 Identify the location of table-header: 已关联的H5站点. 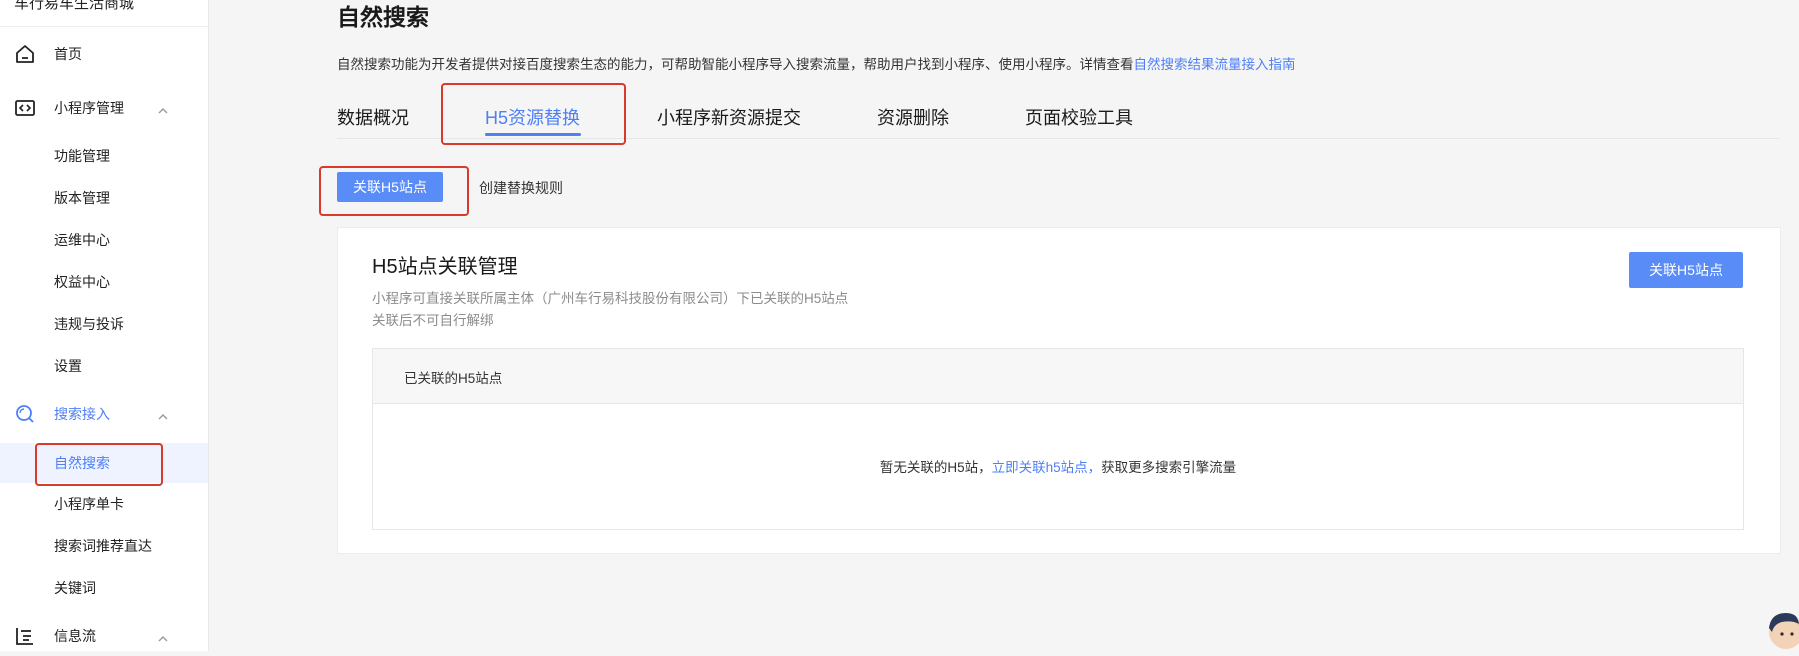
(1058, 376).